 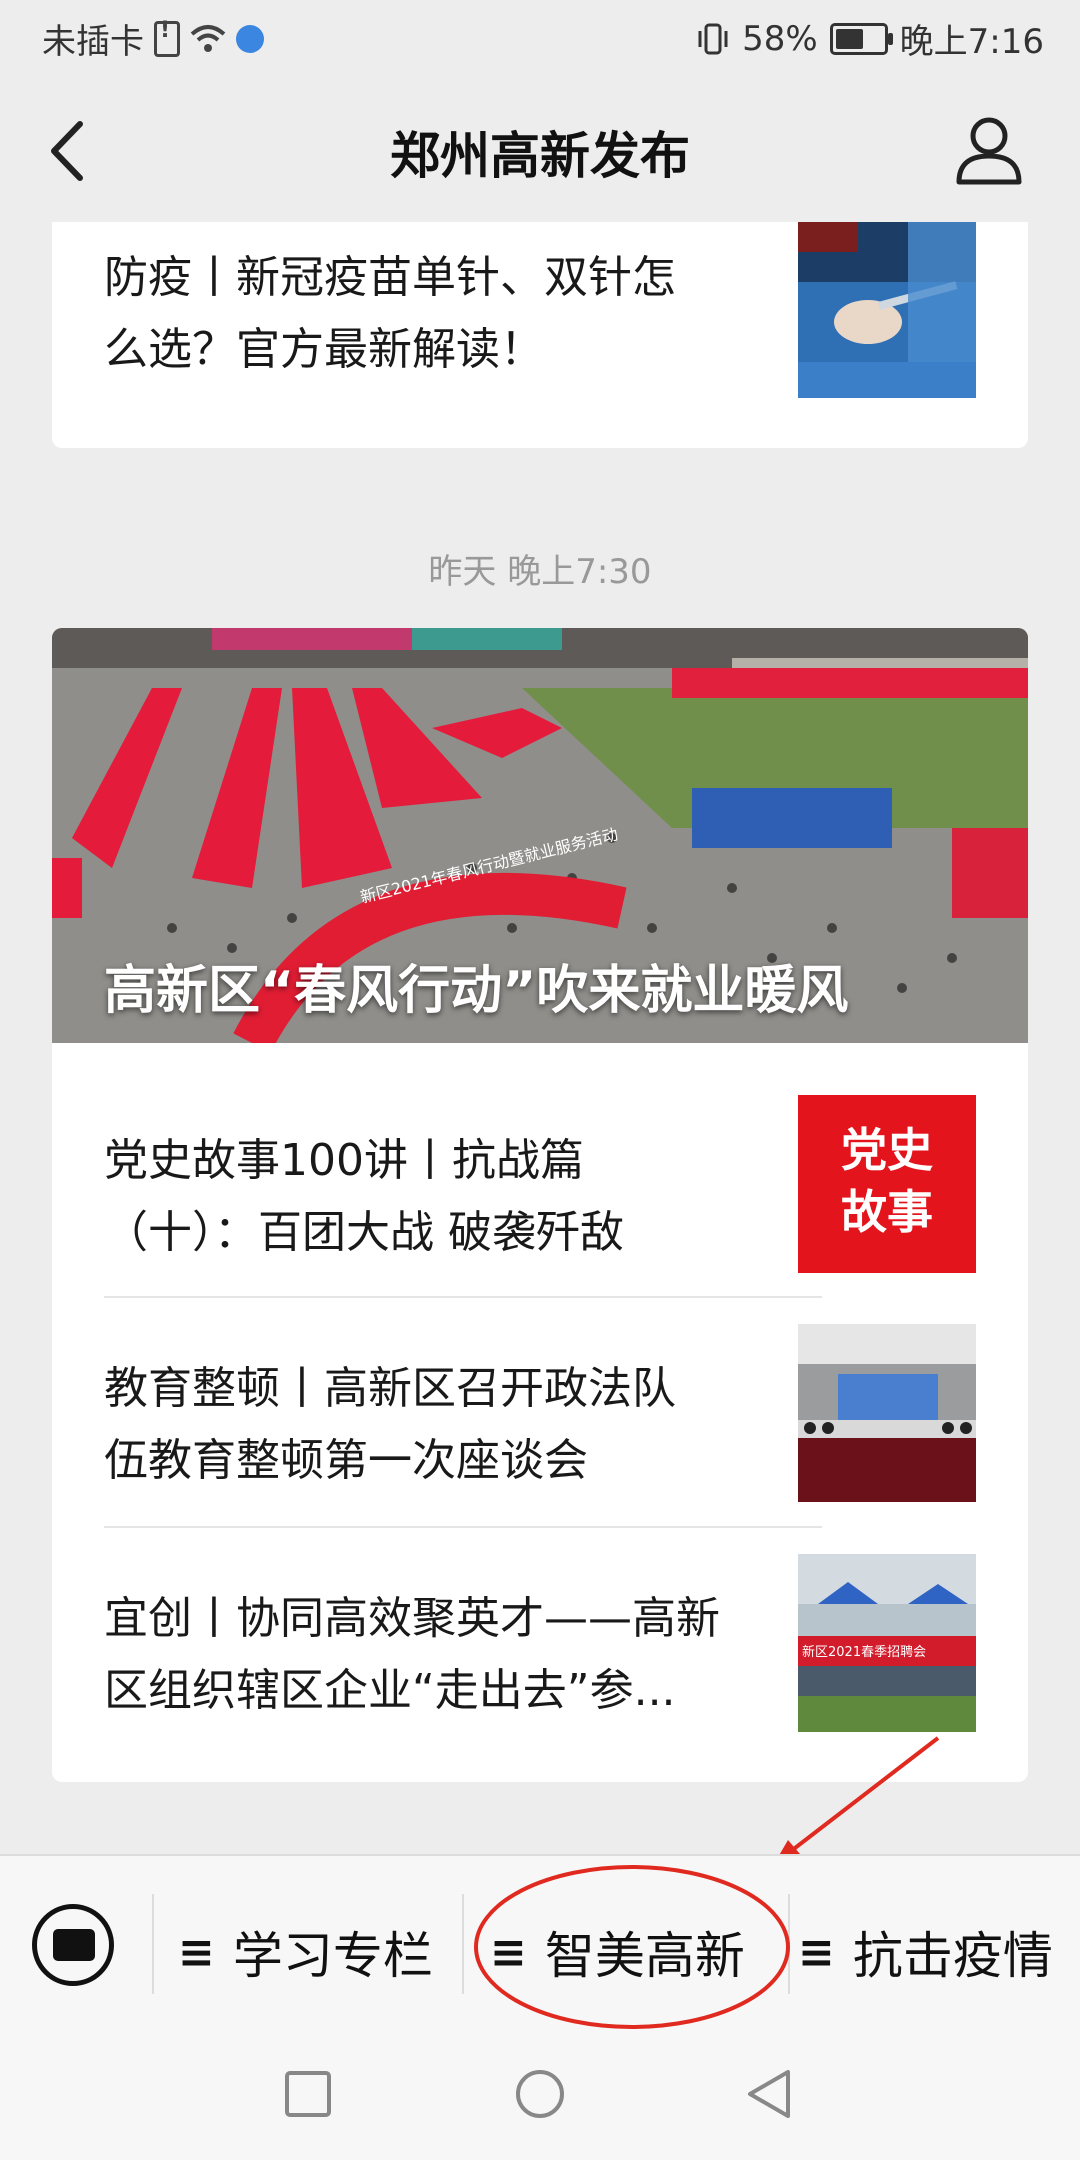 I want to click on carrier-text: 未插卡, so click(x=93, y=42).